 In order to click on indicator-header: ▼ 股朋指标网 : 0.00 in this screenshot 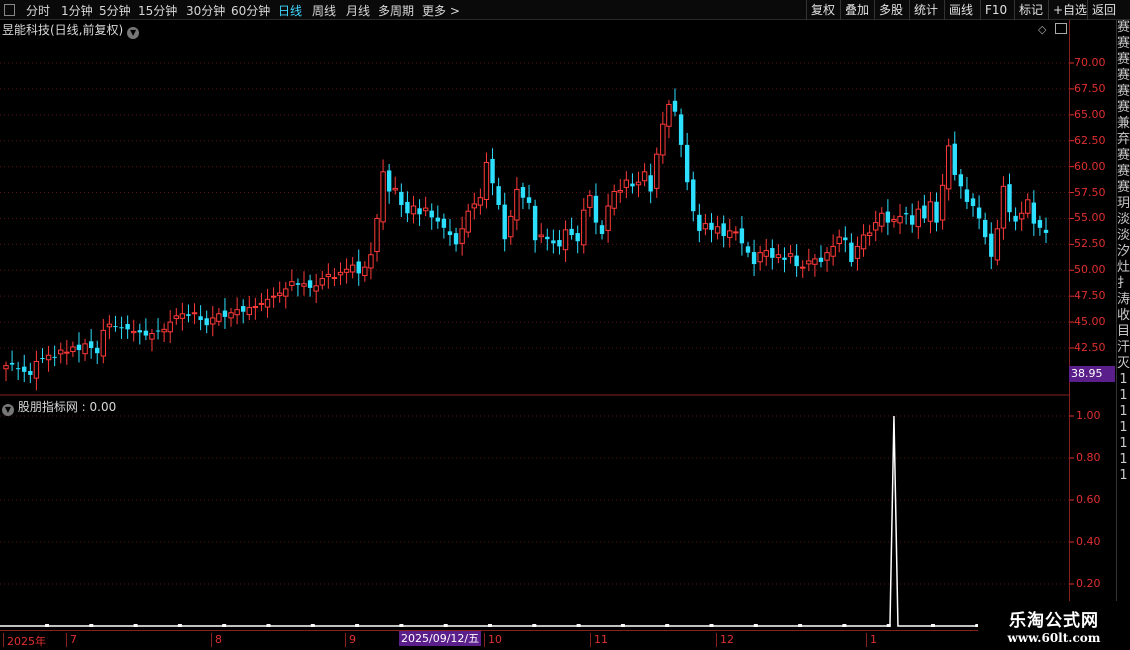, I will do `click(59, 407)`.